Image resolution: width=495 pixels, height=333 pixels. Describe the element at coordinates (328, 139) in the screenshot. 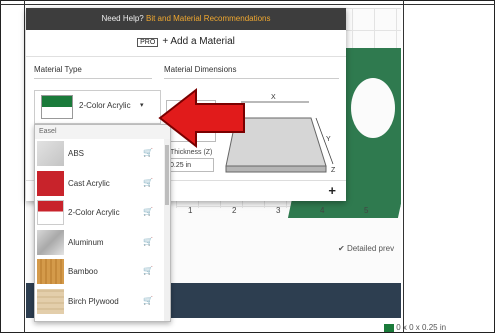

I see `diagram-y-label: Y` at that location.